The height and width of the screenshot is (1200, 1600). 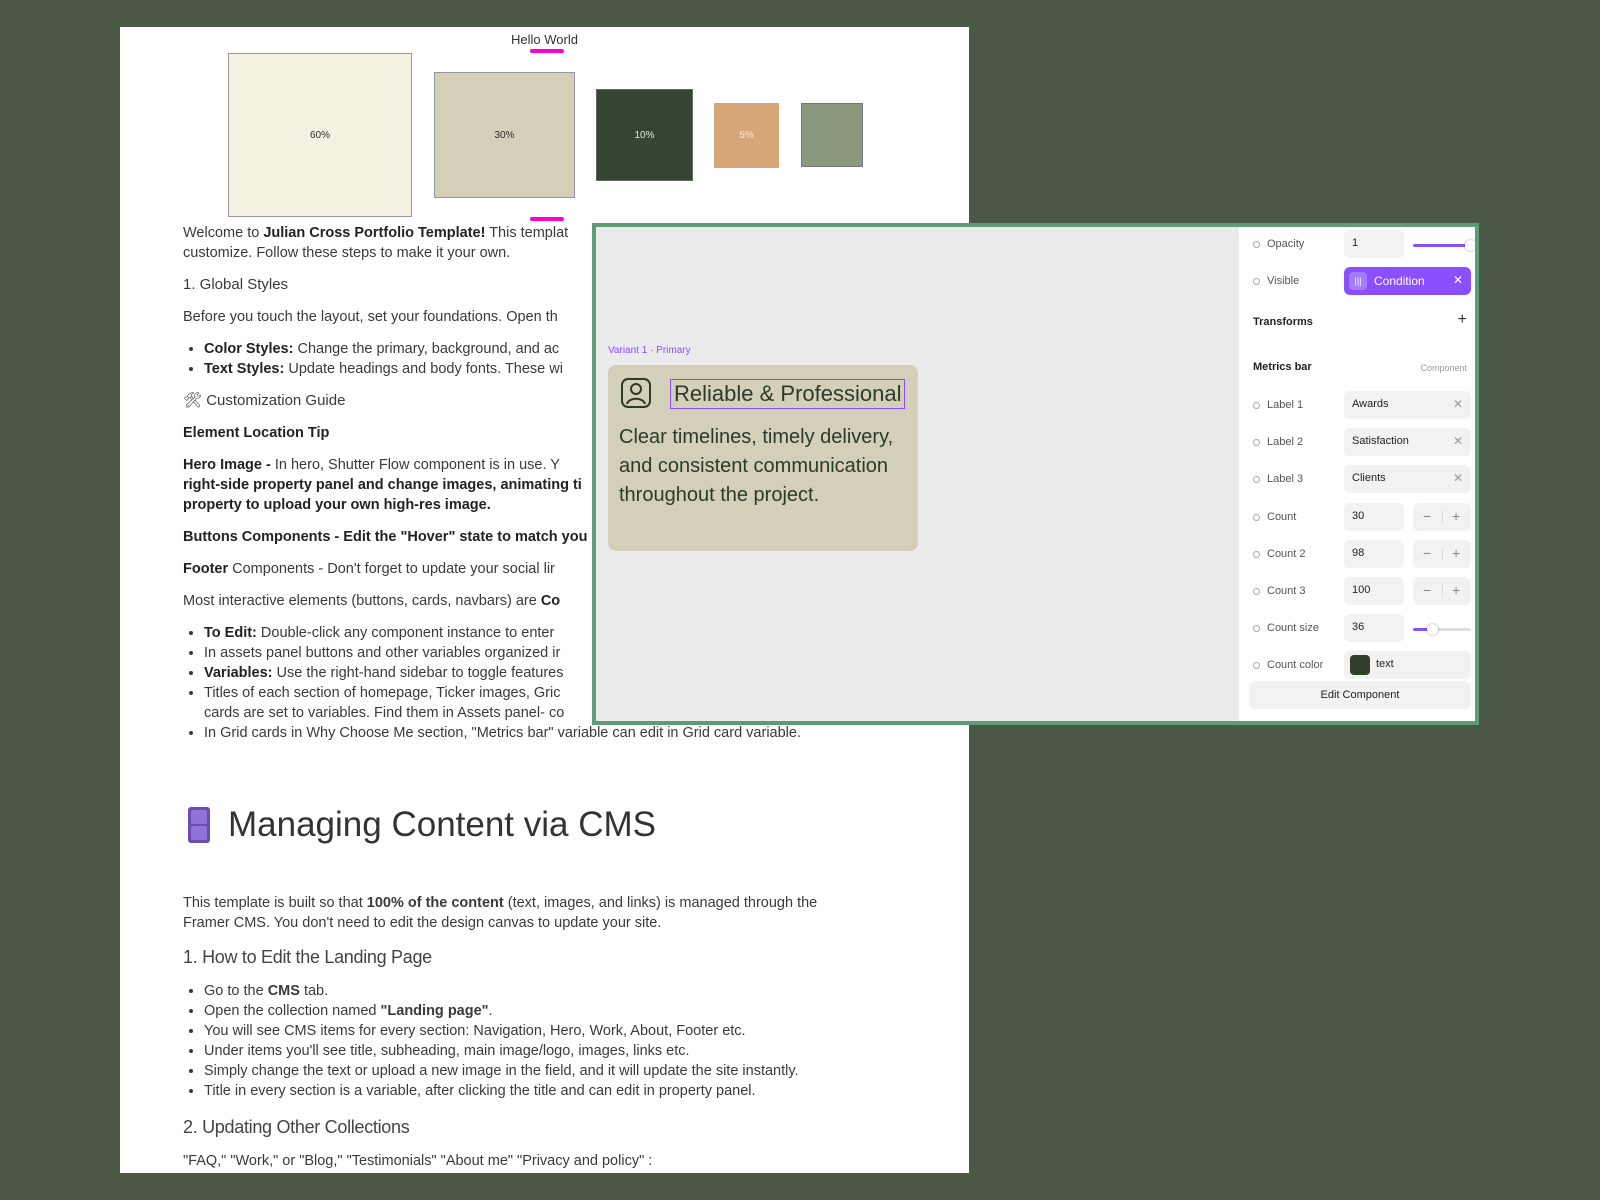 I want to click on color-styles-text: Change the primary, background, and ac, so click(x=426, y=349).